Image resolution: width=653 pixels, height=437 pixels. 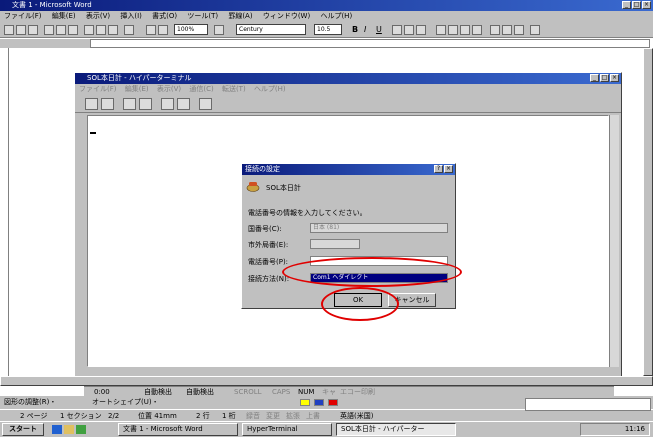 I want to click on dialog-title: 接続の設定, so click(x=262, y=169).